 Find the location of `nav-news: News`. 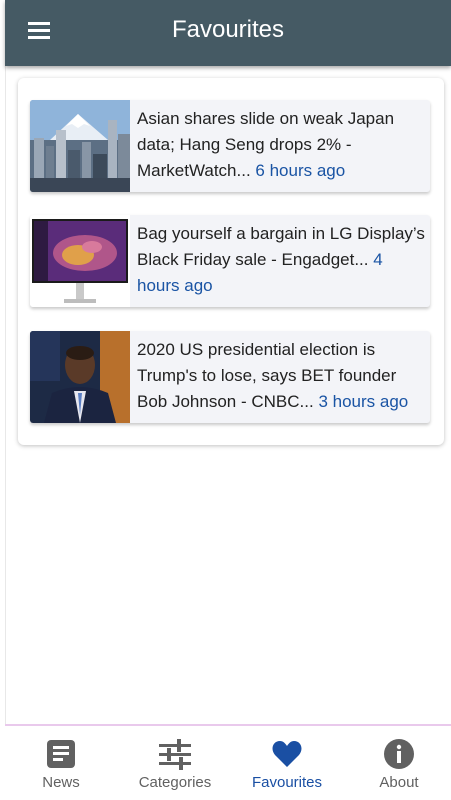

nav-news: News is located at coordinates (61, 763).